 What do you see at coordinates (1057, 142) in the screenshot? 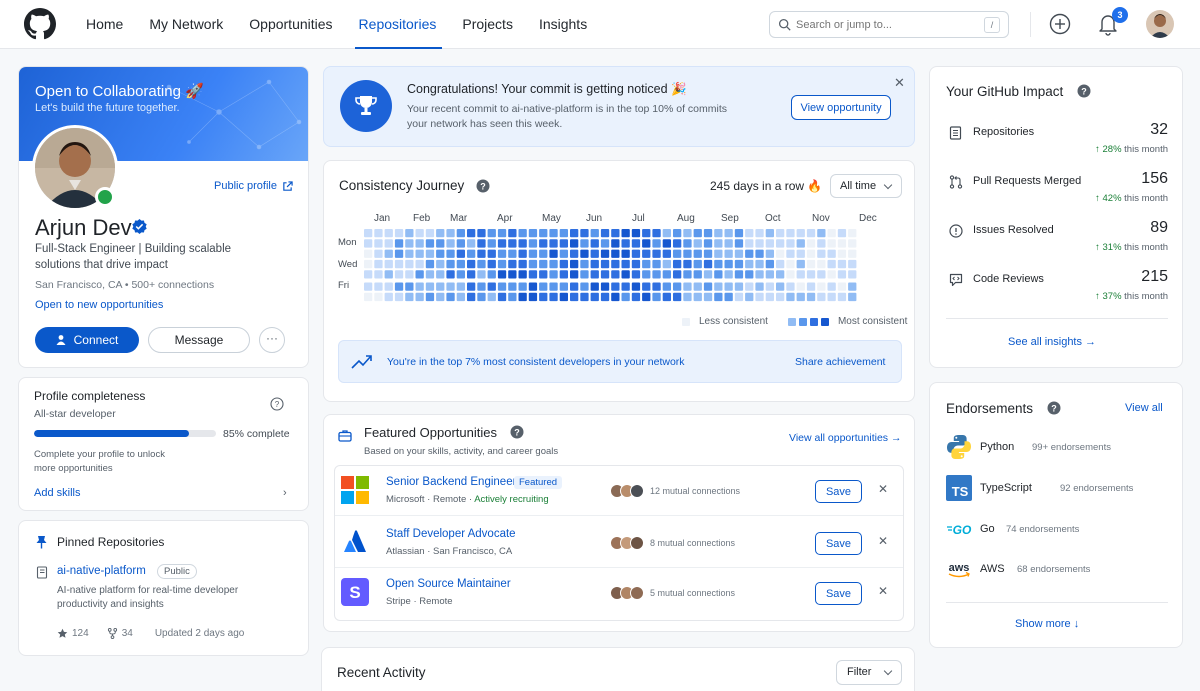
I see `impact-stat-repositories: Repositories 32 ↑ 28% this month` at bounding box center [1057, 142].